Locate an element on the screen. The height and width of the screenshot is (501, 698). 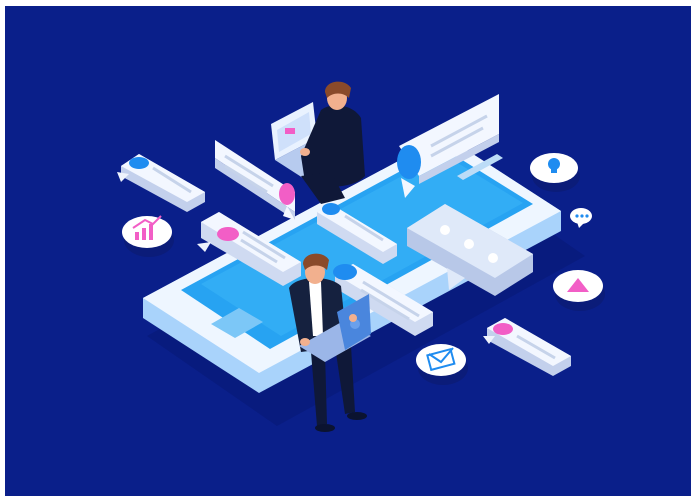
play-icon is located at coordinates (579, 290).